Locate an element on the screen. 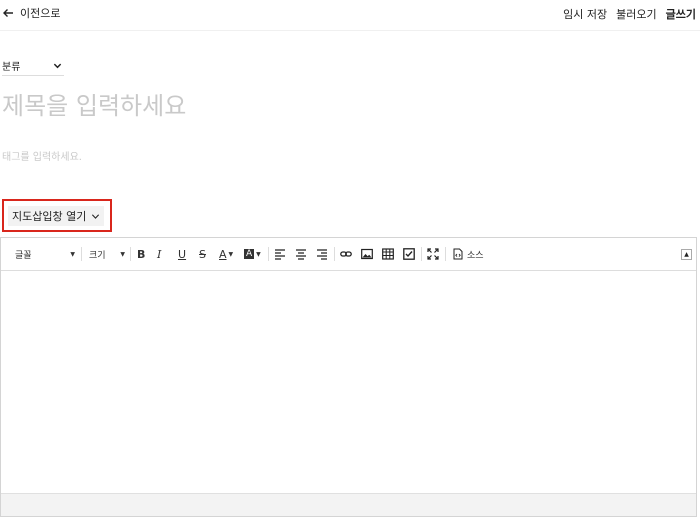 Image resolution: width=700 pixels, height=521 pixels. bold-button: B is located at coordinates (141, 254).